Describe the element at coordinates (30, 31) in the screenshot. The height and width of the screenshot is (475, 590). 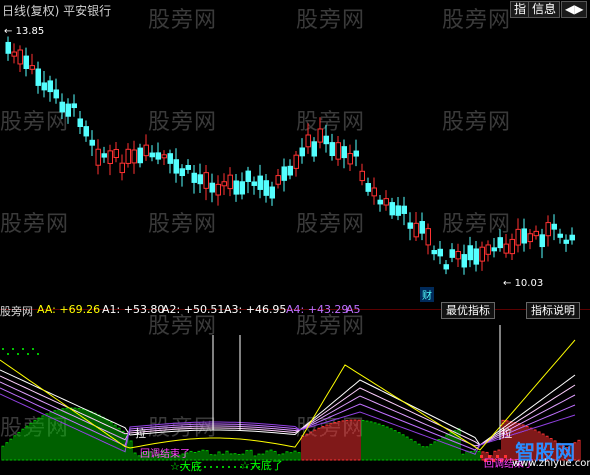
I see `high-price-value: 13.85` at that location.